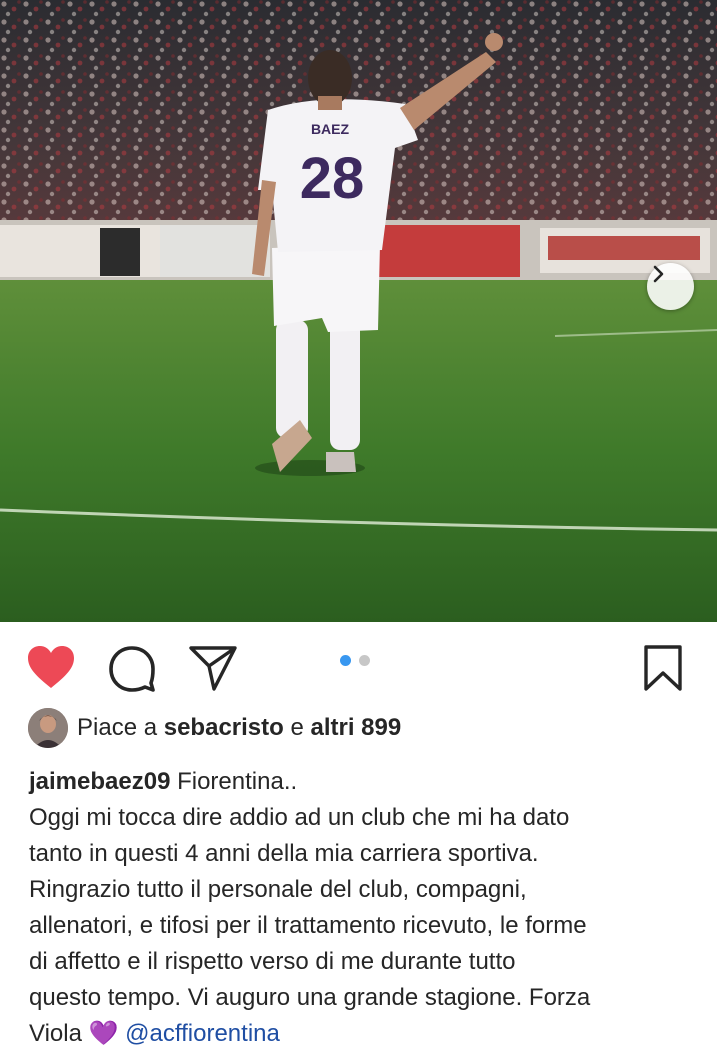 The image size is (717, 1061). I want to click on mention-link: @acffiorentina, so click(202, 1033).